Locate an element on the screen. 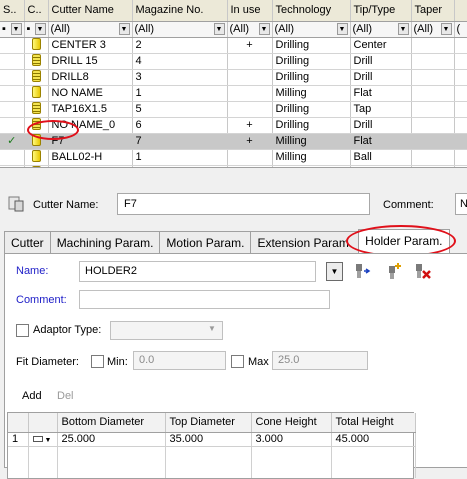 The height and width of the screenshot is (479, 467). cutter-name-cell: CENTER 3 is located at coordinates (90, 45).